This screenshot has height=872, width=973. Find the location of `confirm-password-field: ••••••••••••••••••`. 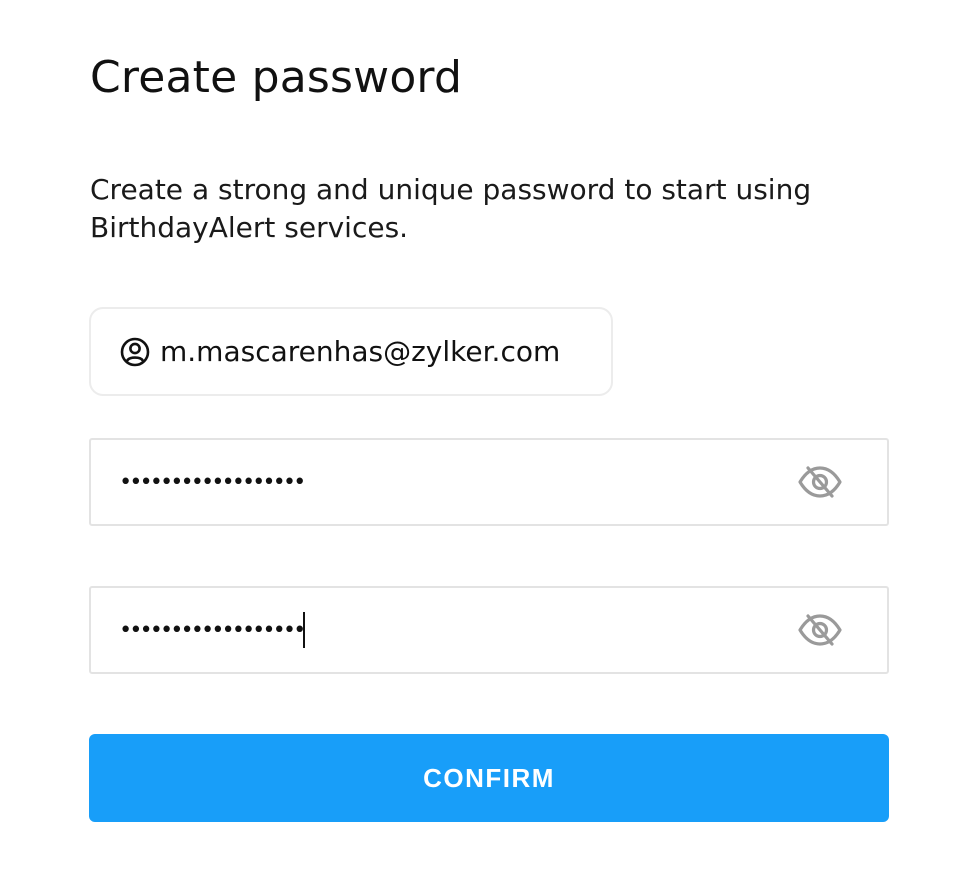

confirm-password-field: •••••••••••••••••• is located at coordinates (489, 630).